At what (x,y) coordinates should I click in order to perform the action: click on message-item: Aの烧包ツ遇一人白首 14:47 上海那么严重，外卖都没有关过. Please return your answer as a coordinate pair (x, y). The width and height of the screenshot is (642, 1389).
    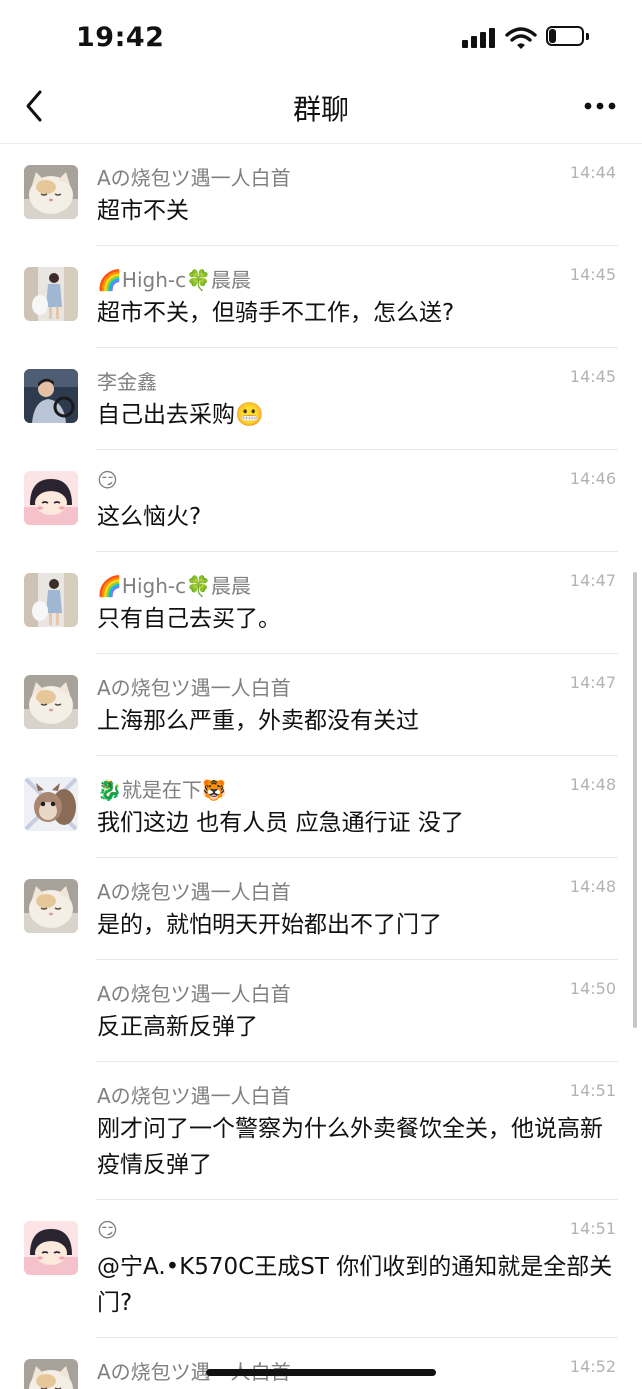
    Looking at the image, I should click on (321, 705).